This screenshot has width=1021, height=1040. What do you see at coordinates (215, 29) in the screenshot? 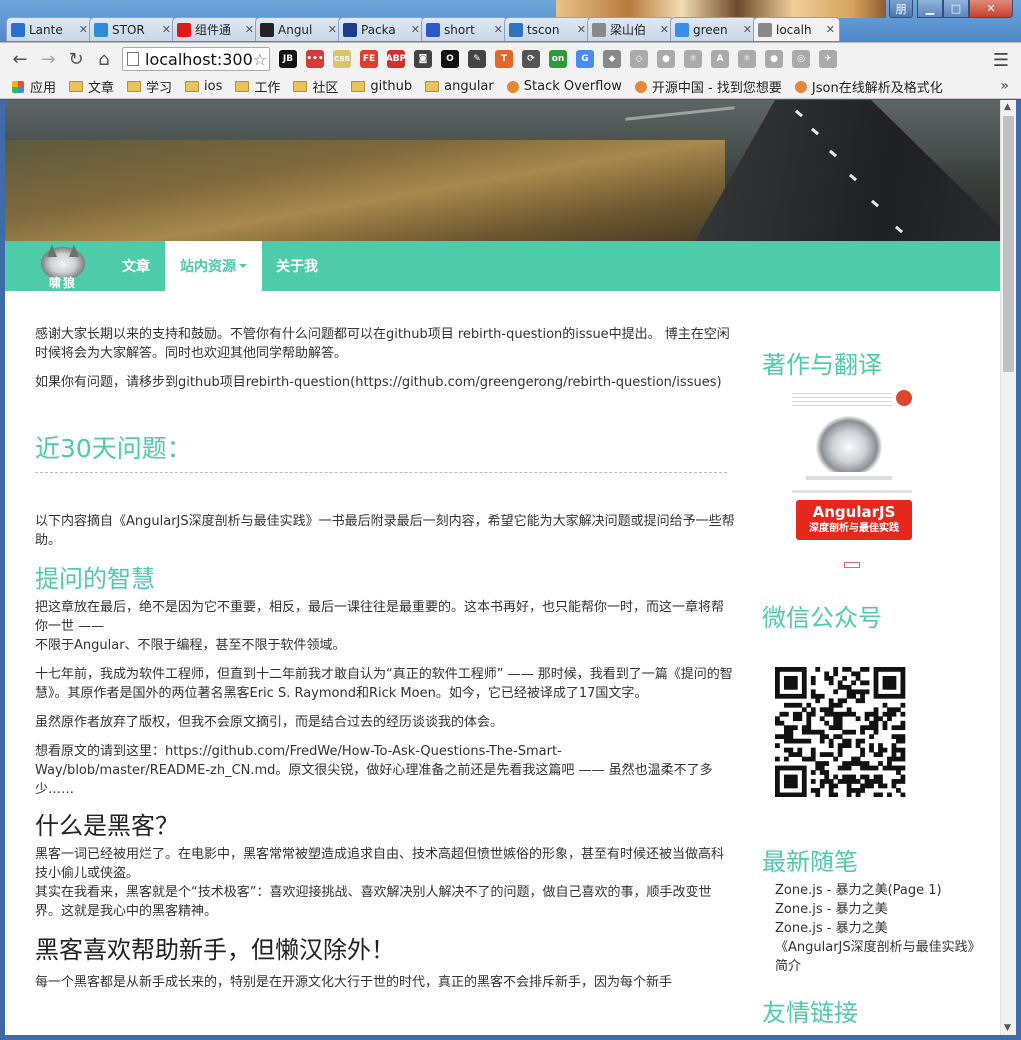
I see `browser-tab: 组件通 ✕` at bounding box center [215, 29].